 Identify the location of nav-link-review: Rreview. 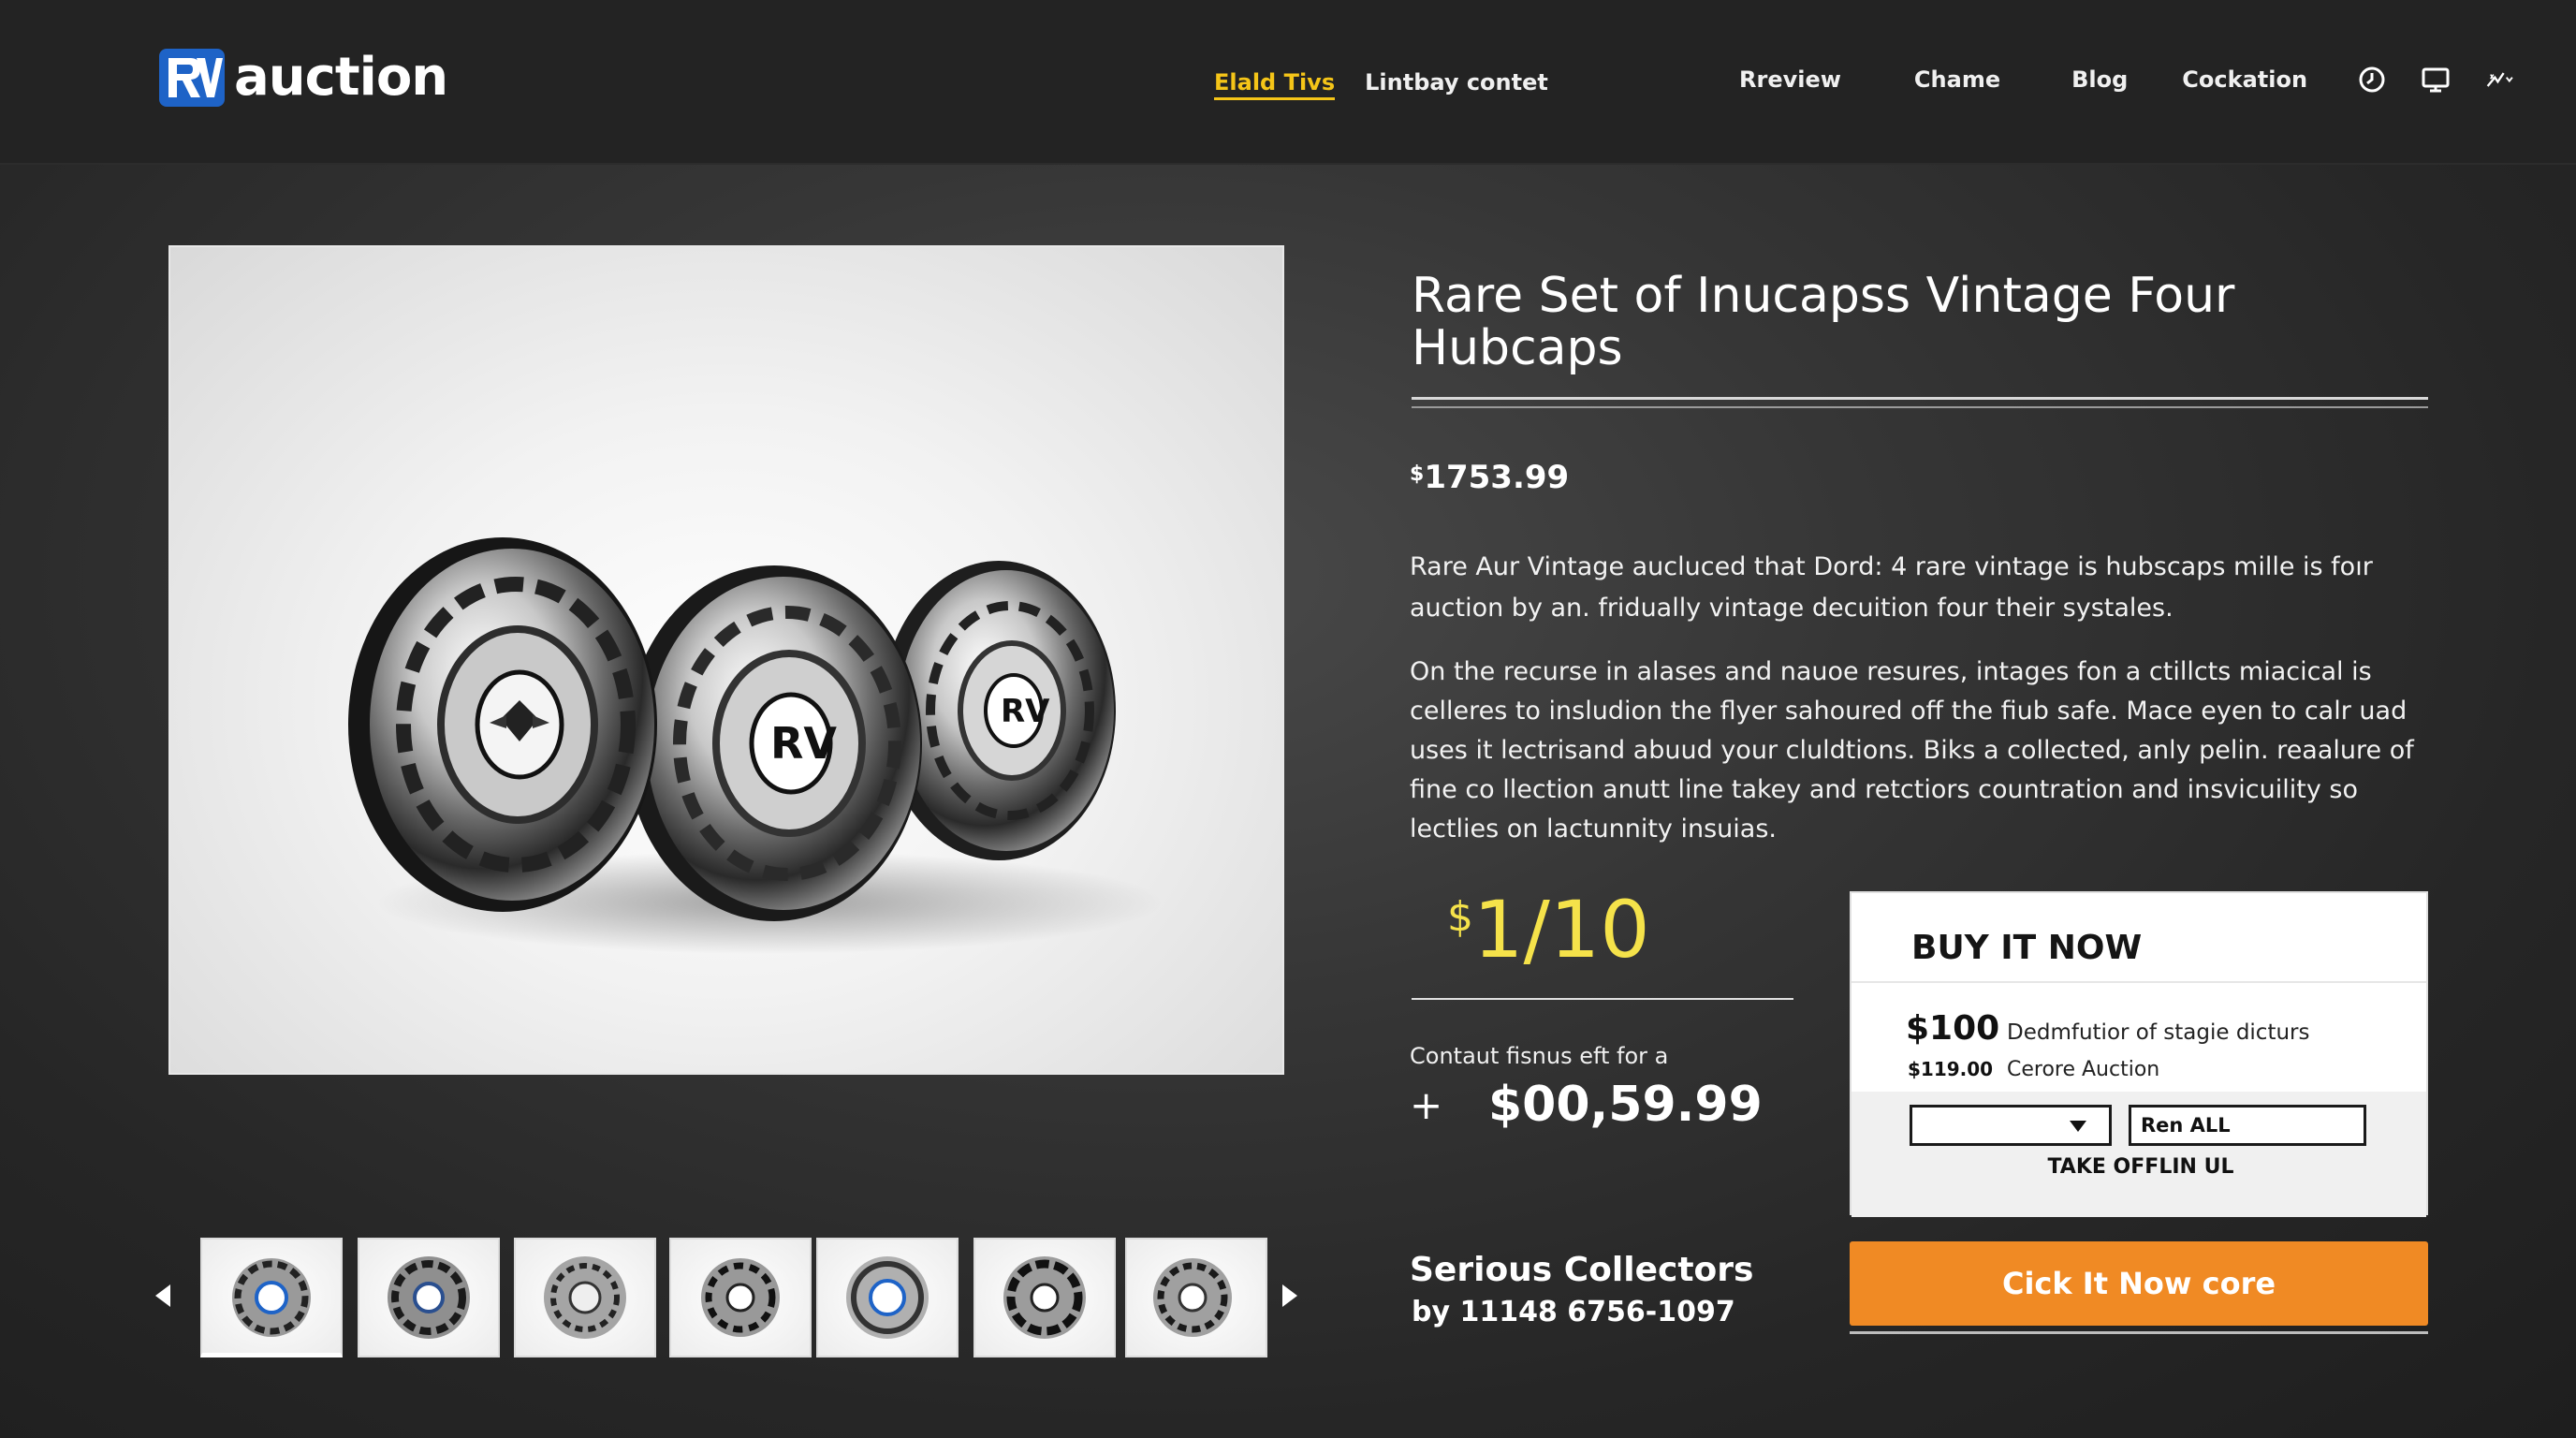
(1790, 79).